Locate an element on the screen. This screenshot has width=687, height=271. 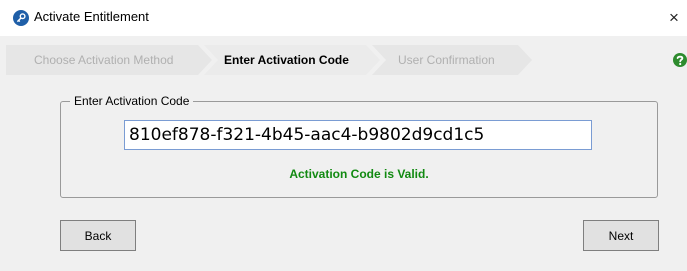
back-button: Back is located at coordinates (98, 235).